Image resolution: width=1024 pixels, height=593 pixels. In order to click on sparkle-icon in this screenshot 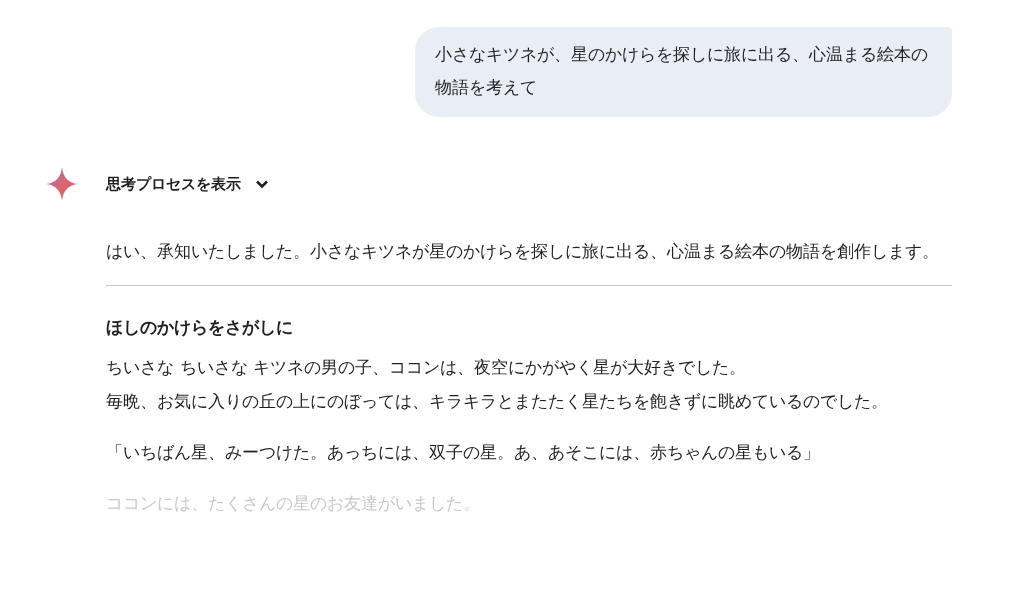, I will do `click(62, 184)`.